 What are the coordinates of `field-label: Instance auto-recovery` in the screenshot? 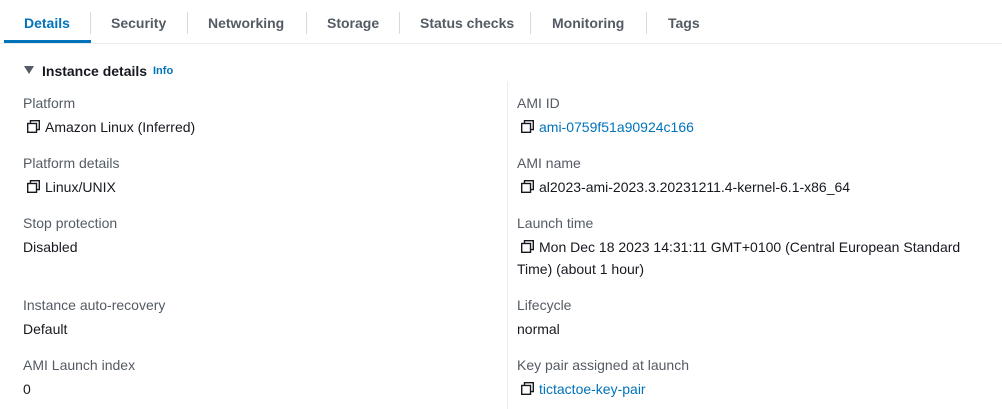 It's located at (94, 305).